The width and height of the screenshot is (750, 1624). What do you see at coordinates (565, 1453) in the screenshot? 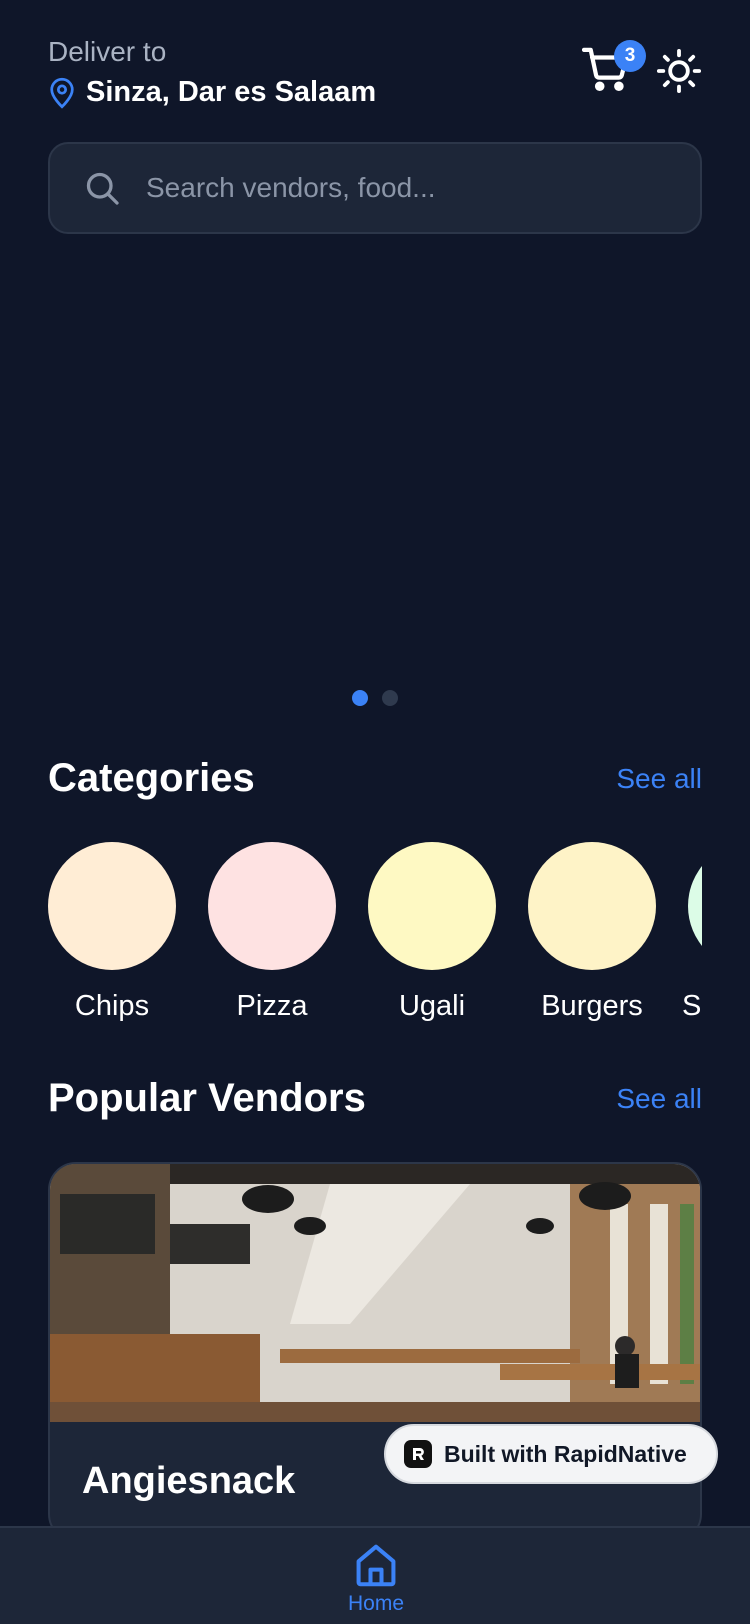
I see `built-with-text: Built with RapidNative` at bounding box center [565, 1453].